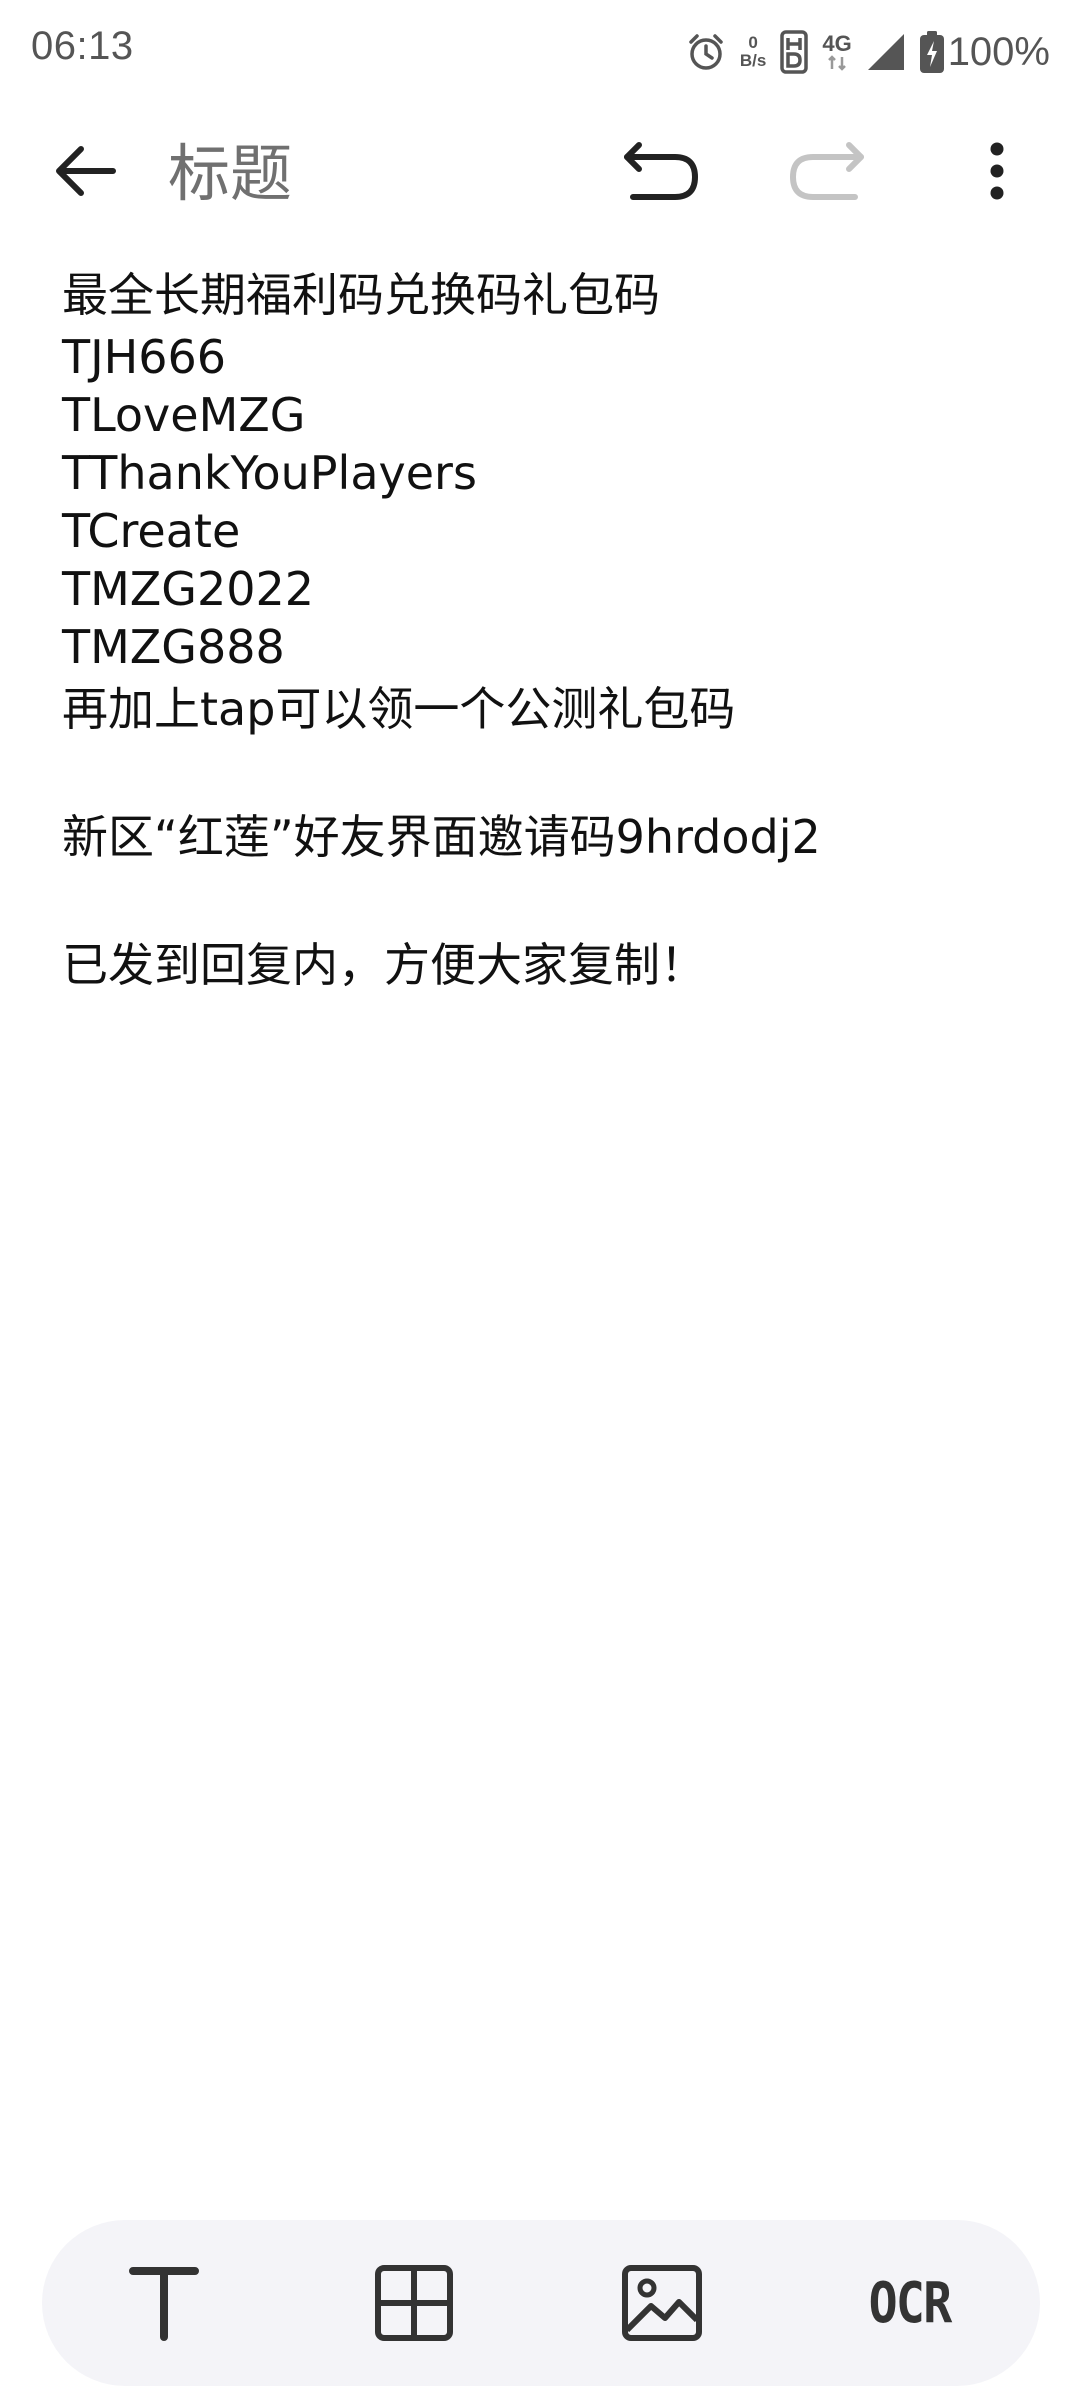  What do you see at coordinates (441, 837) in the screenshot?
I see `note-line: 新区“红莲”好友界面邀请码9hrdodj2` at bounding box center [441, 837].